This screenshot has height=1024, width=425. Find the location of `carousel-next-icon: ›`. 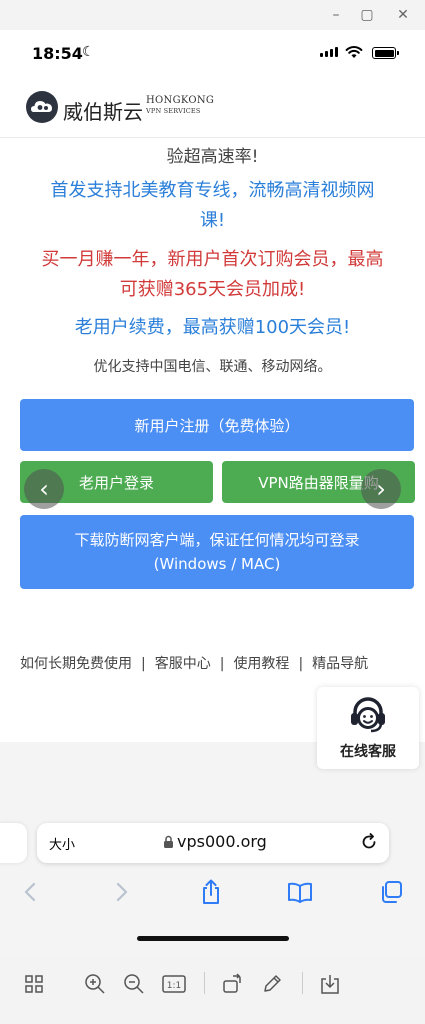

carousel-next-icon: › is located at coordinates (381, 489).